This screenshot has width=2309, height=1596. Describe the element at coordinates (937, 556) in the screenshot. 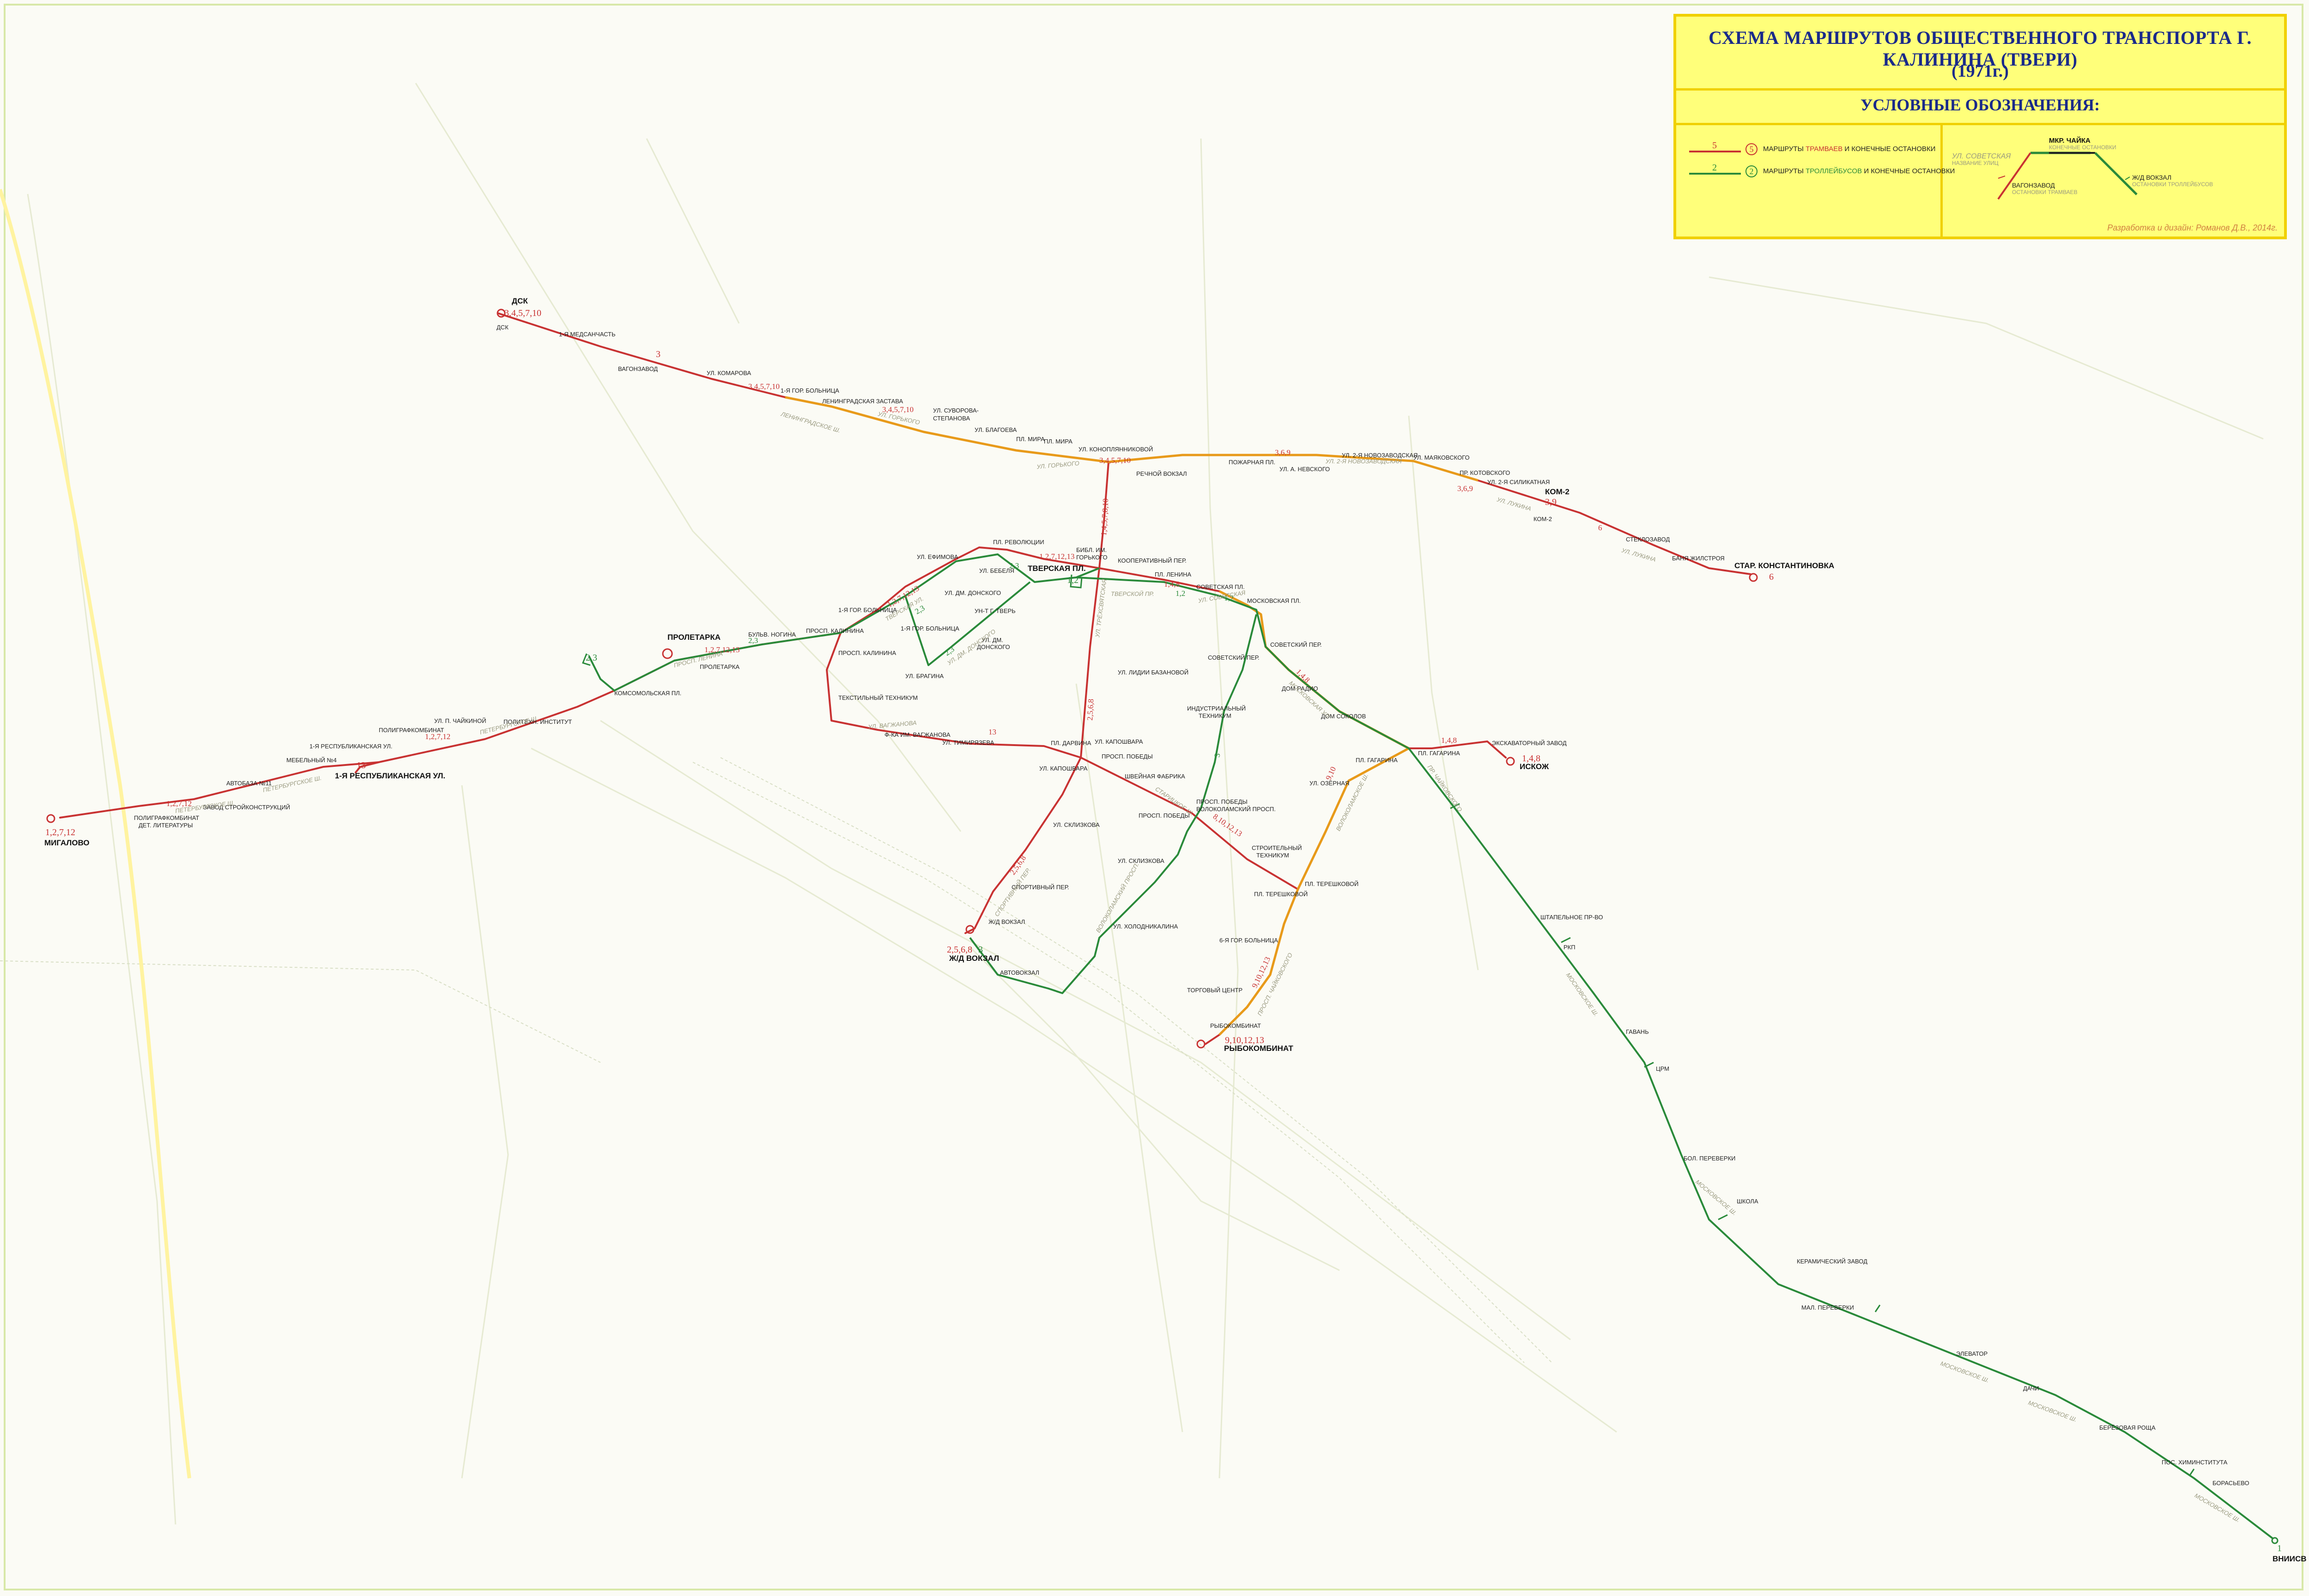

I see `stop-label: УЛ. ЕФИМОВА` at that location.